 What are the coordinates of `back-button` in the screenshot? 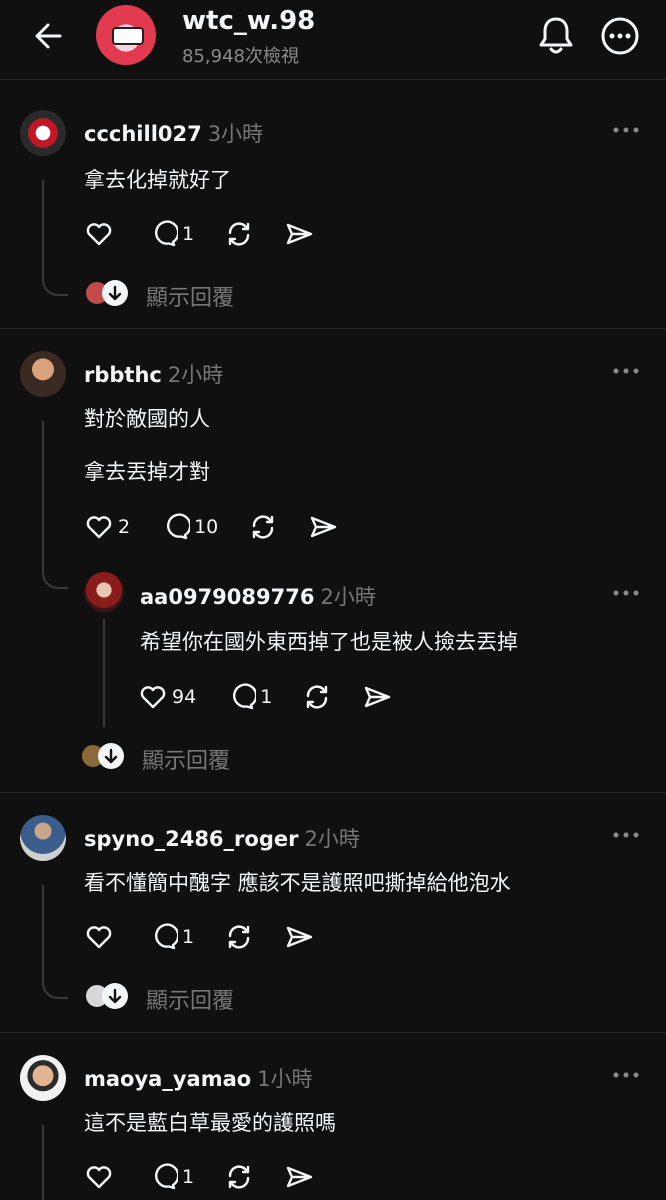 It's located at (50, 36).